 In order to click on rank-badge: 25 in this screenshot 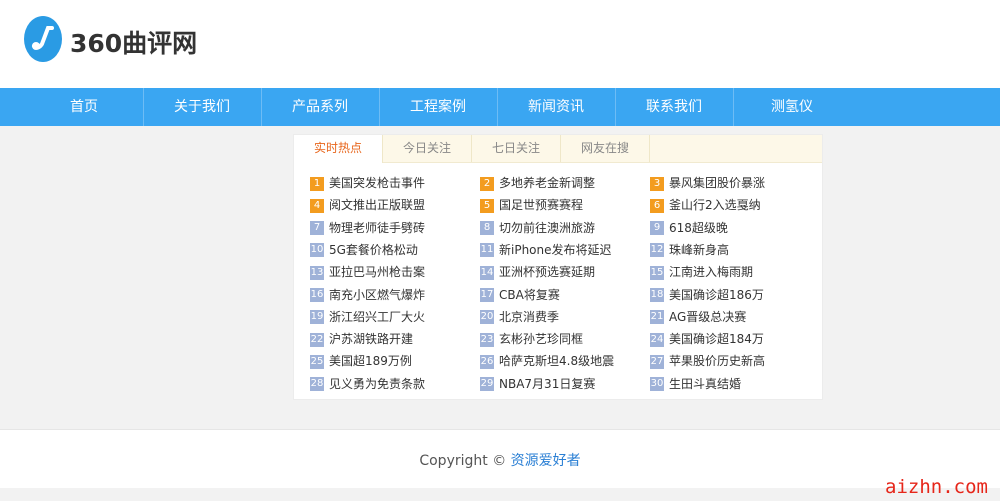, I will do `click(317, 361)`.